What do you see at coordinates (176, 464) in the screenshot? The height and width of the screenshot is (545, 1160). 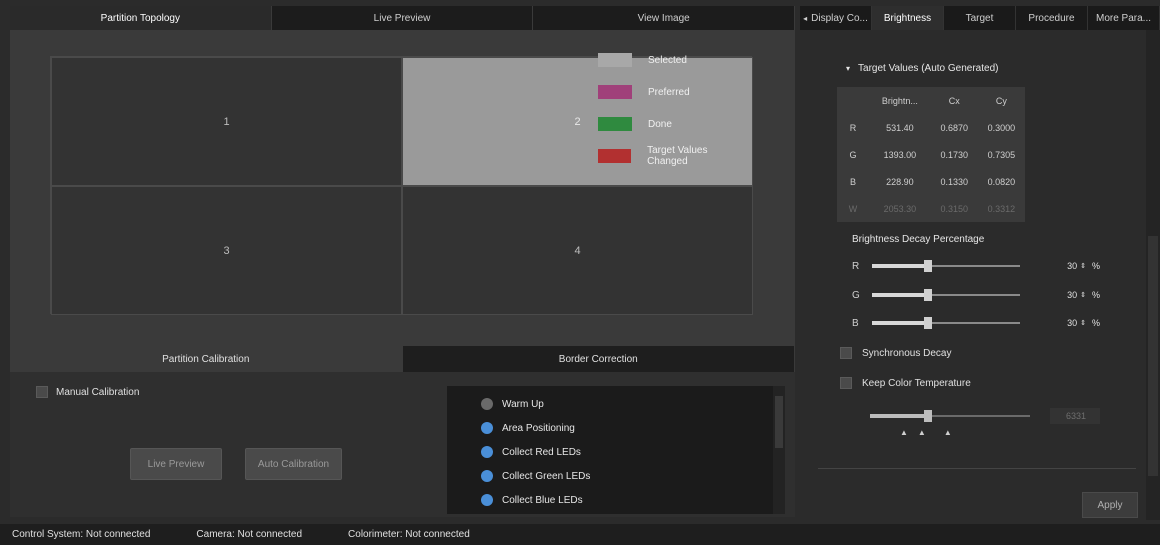 I see `live-preview-button: Live Preview` at bounding box center [176, 464].